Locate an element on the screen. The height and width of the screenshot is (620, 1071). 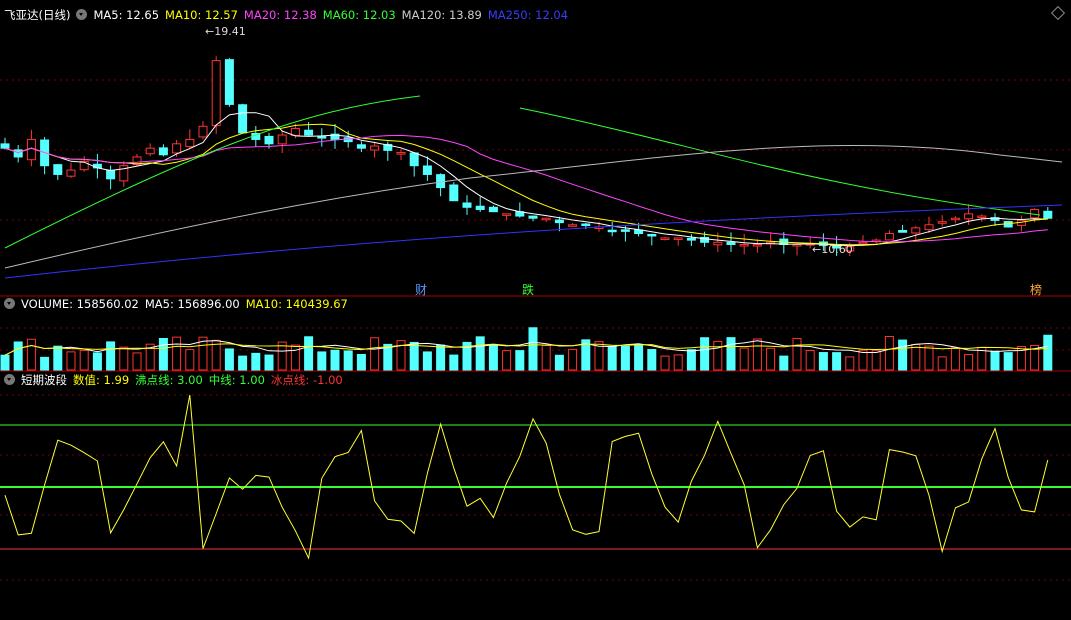
vol-ma10-label: MA10: 140439.67 is located at coordinates (296, 304).